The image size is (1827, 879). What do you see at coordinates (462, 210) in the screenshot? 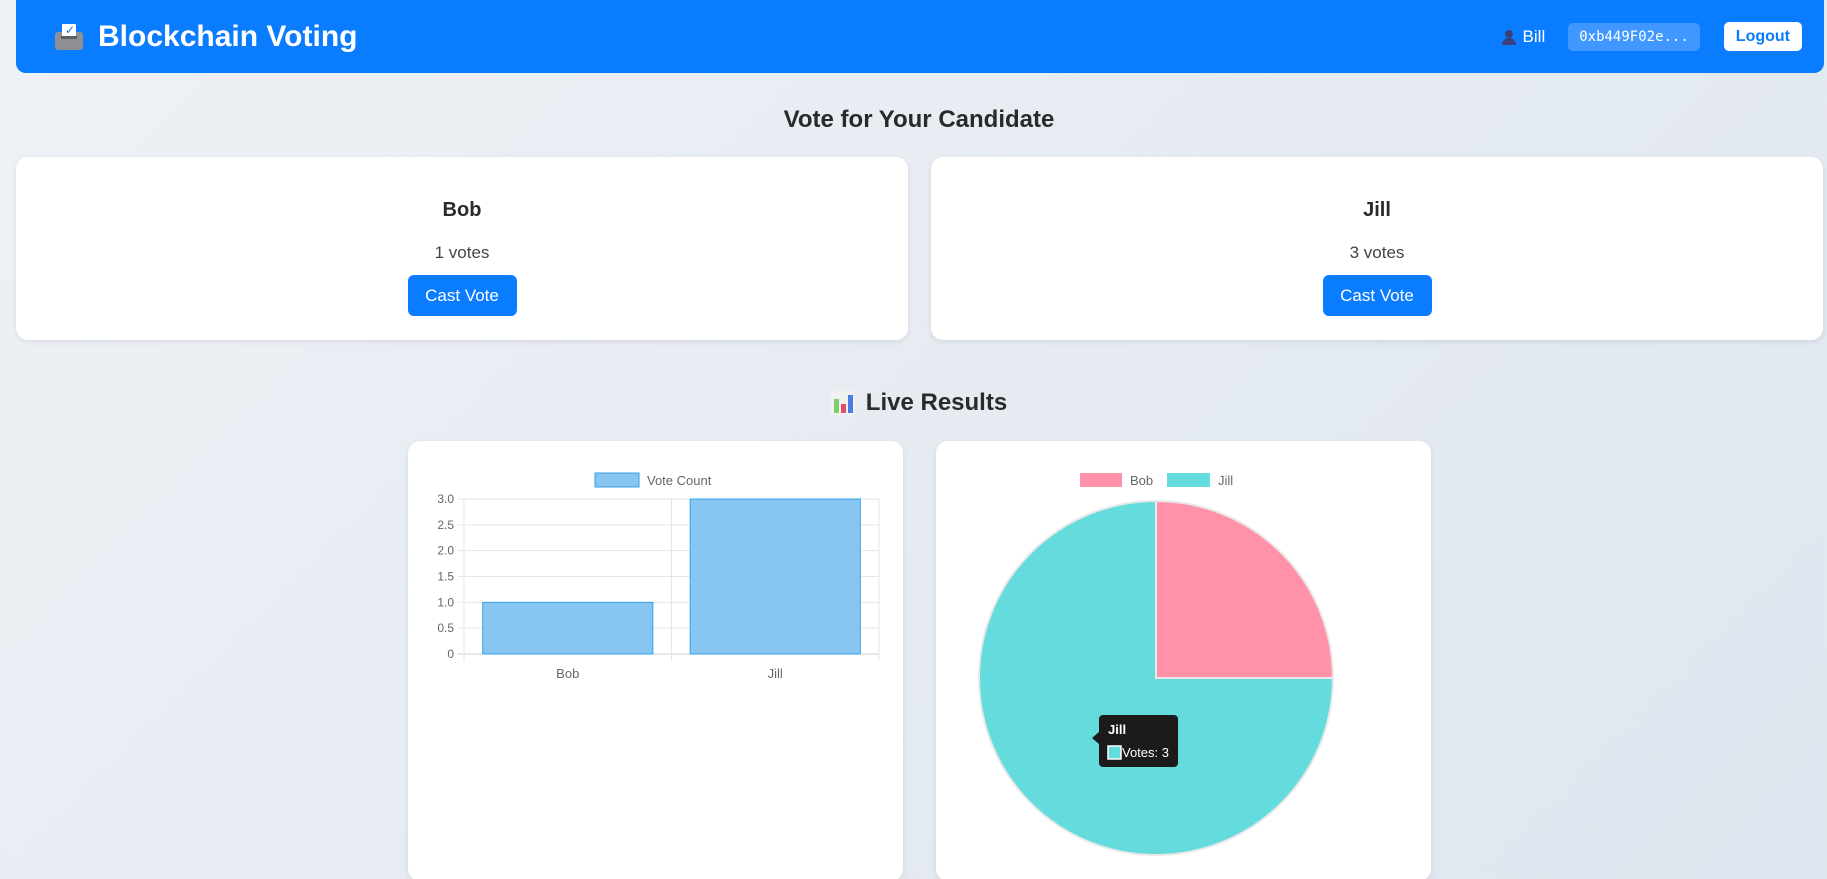
I see `candidate-name: Bob` at bounding box center [462, 210].